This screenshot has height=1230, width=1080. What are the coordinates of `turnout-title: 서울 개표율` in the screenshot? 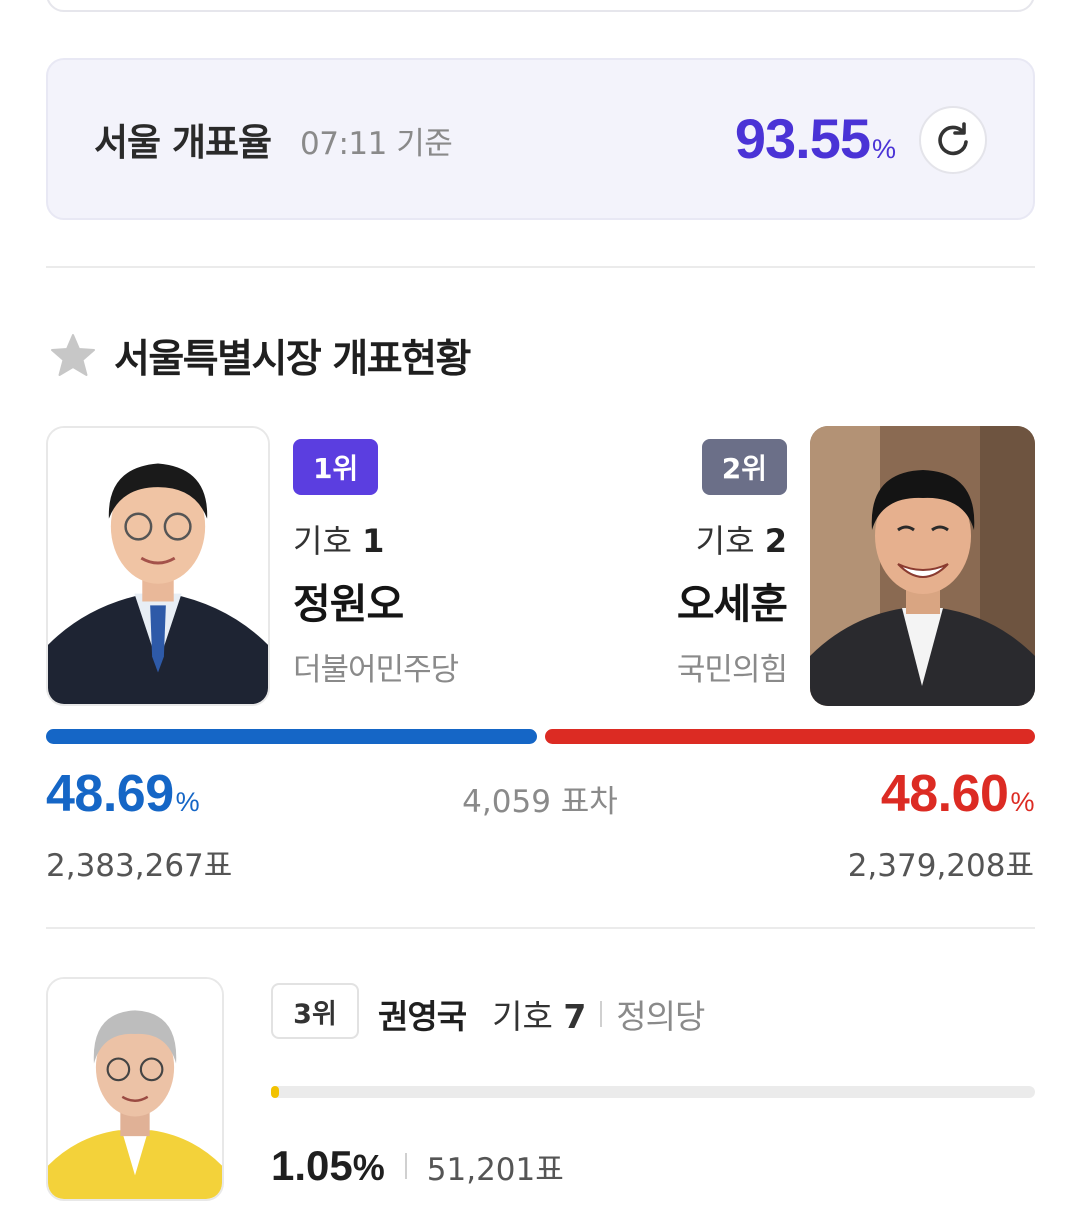 It's located at (183, 142).